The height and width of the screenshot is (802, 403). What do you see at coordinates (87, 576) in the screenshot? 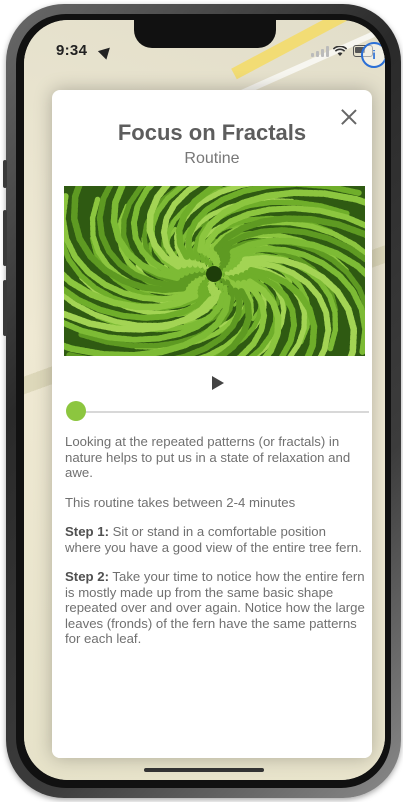
I see `step-2-label: Step 2:` at bounding box center [87, 576].